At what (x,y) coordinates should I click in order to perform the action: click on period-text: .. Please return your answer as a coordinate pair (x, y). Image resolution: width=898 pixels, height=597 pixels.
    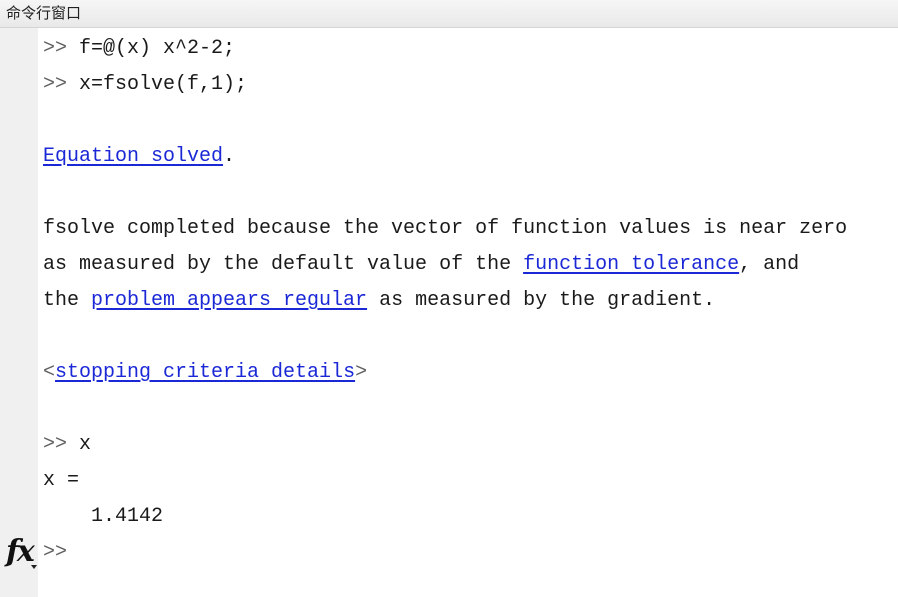
    Looking at the image, I should click on (229, 156).